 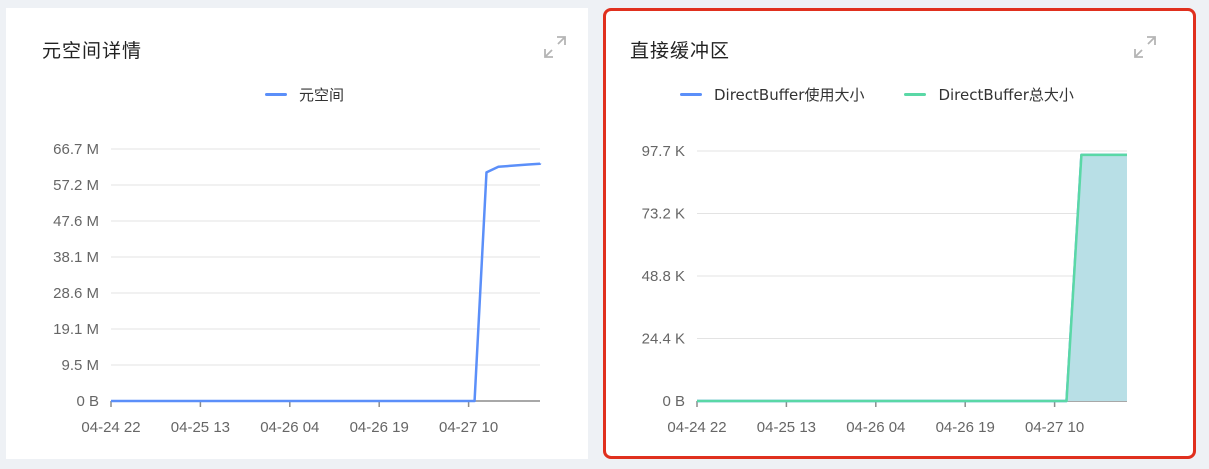 I want to click on y-tick-label: 9.5 M, so click(x=80, y=365).